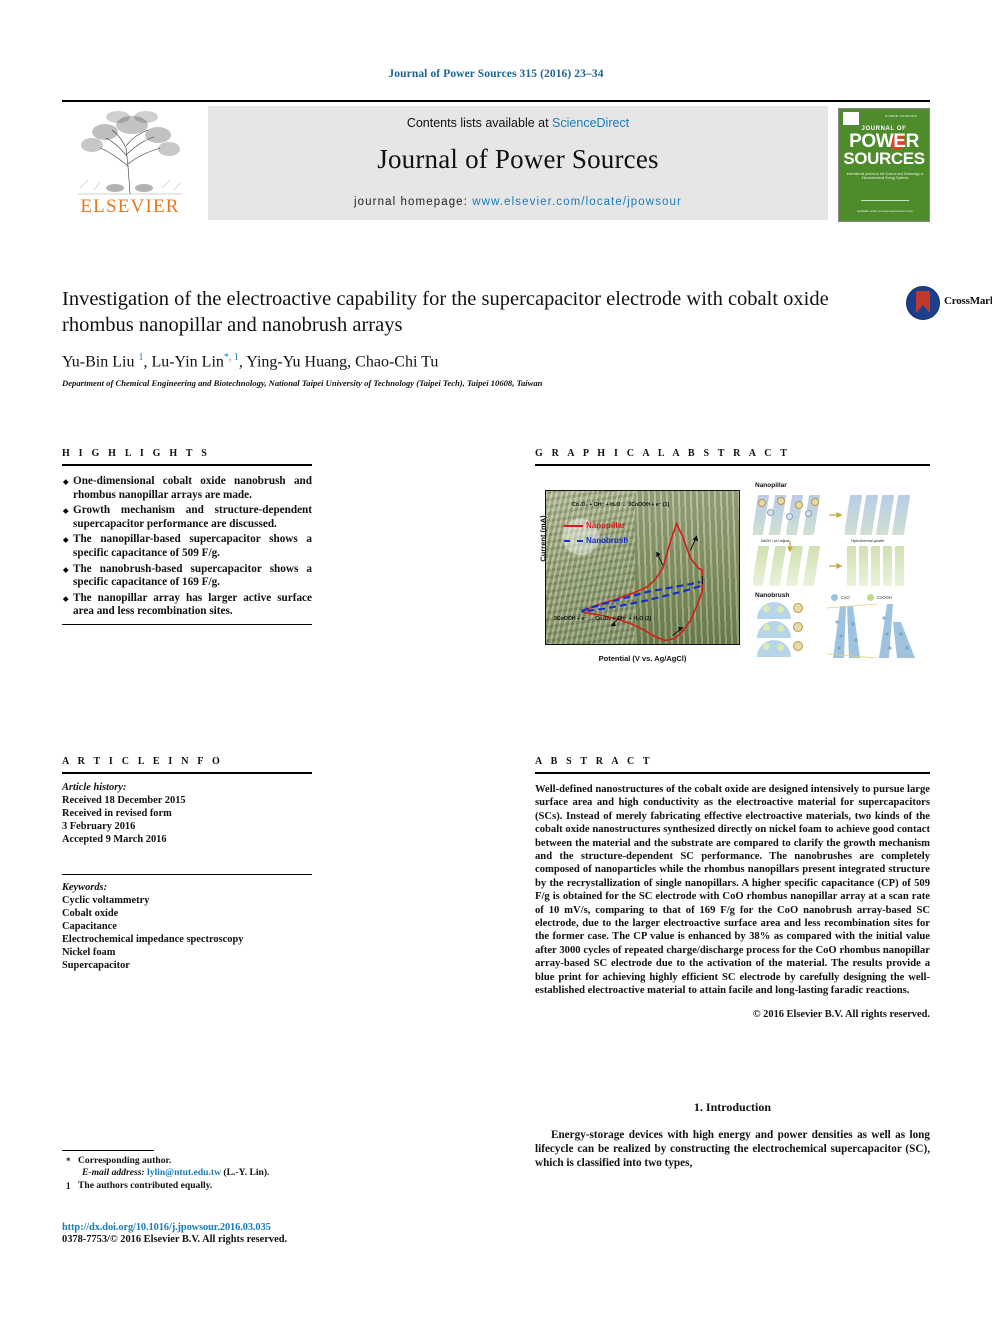 This screenshot has height=1323, width=992. Describe the element at coordinates (732, 773) in the screenshot. I see `abstract-top-rule` at that location.